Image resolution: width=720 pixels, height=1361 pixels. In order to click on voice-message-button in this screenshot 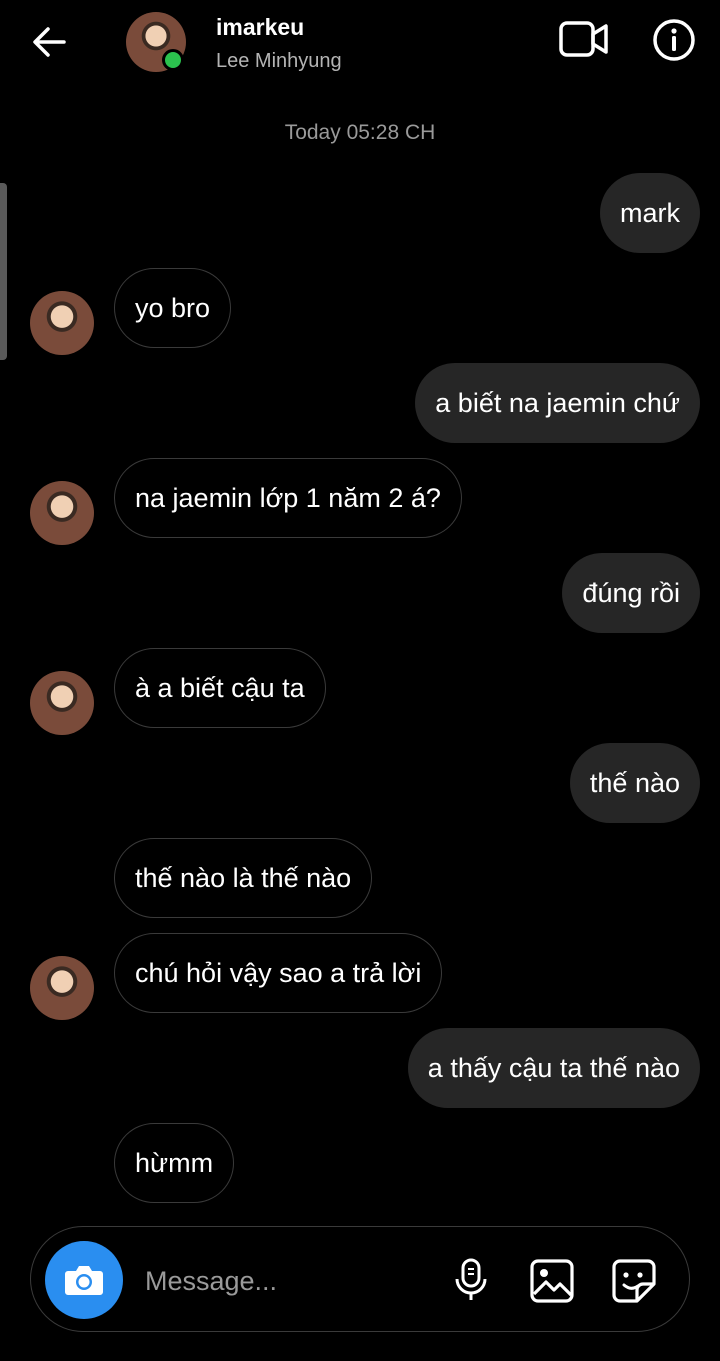, I will do `click(471, 1280)`.